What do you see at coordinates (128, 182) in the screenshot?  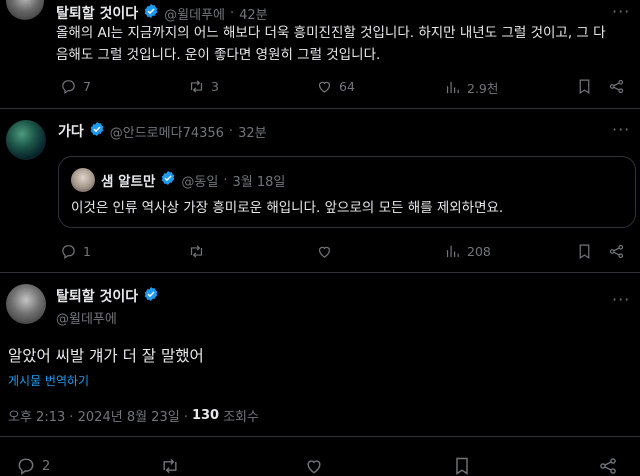 I see `quote-display-name: 샘 알트만` at bounding box center [128, 182].